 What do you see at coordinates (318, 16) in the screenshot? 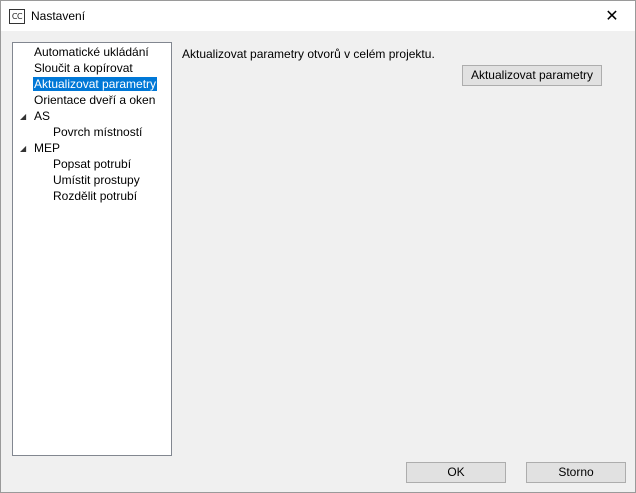
I see `title-bar: CC Nastavení ✕` at bounding box center [318, 16].